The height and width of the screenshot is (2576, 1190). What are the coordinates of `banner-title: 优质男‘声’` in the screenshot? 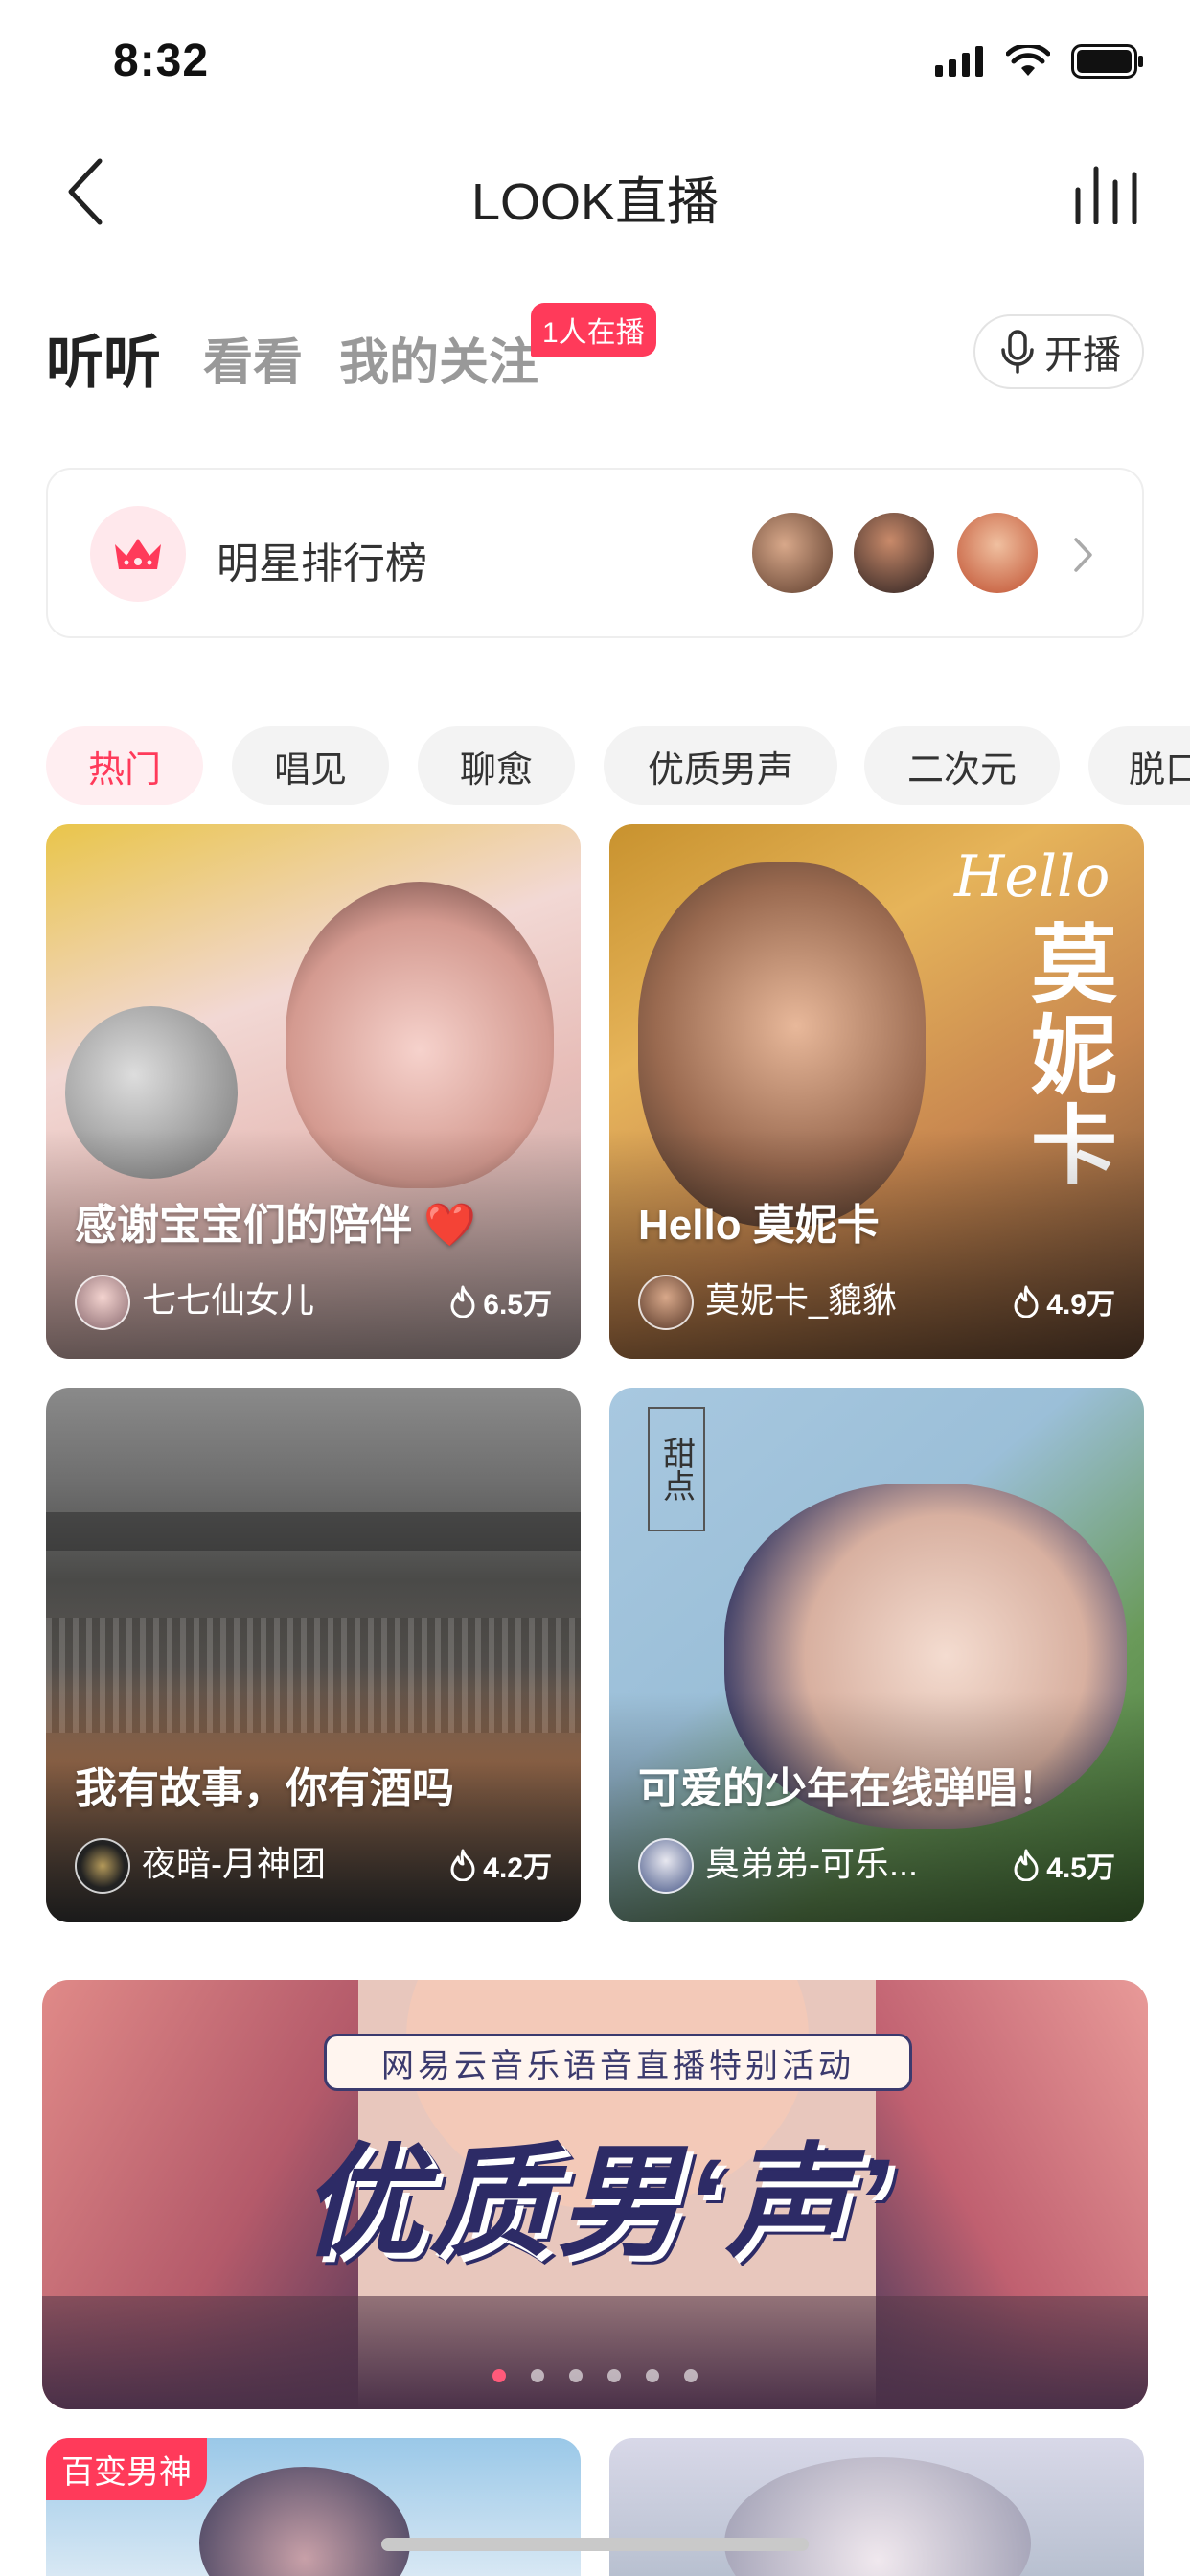 It's located at (598, 2202).